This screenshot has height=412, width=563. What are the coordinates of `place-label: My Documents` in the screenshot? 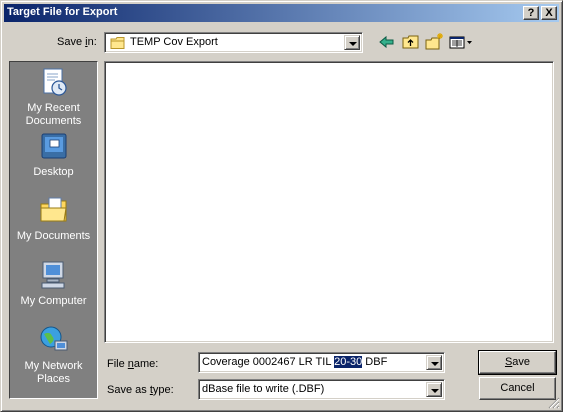 It's located at (53, 236).